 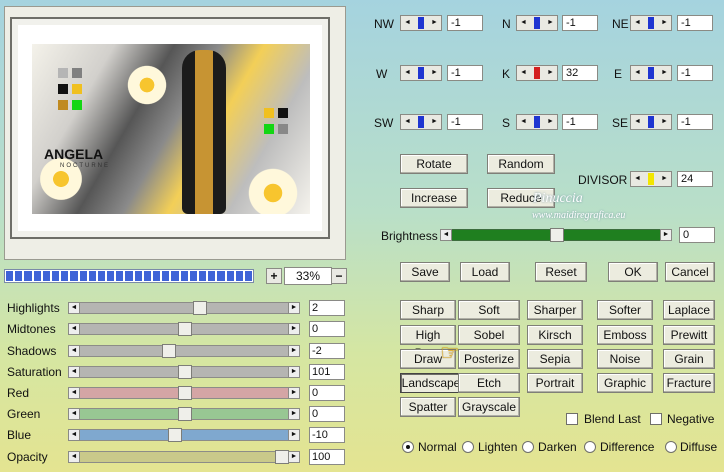 What do you see at coordinates (489, 383) in the screenshot?
I see `preset-button: Etch` at bounding box center [489, 383].